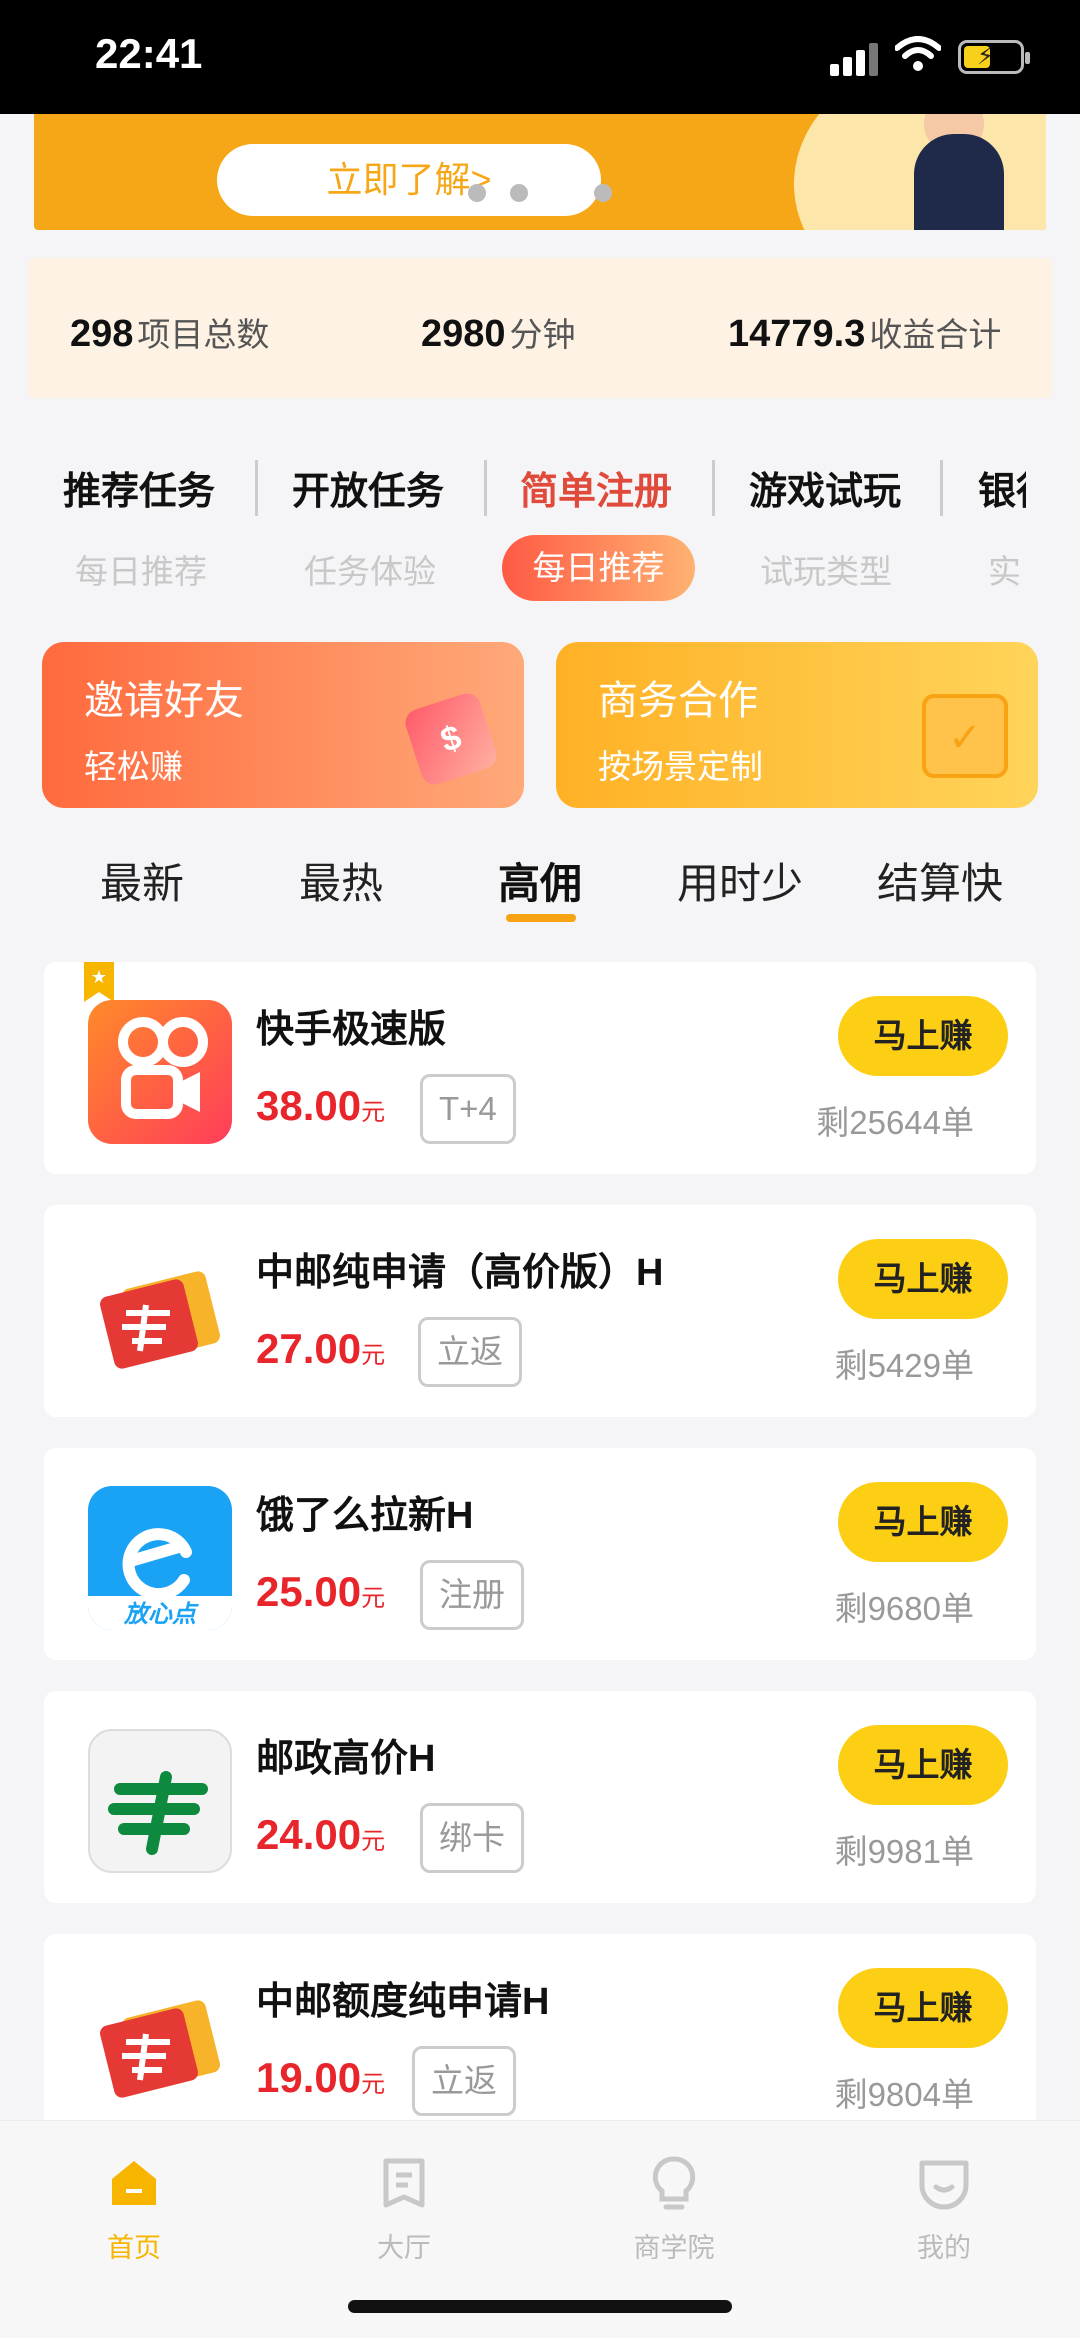 The image size is (1080, 2338). What do you see at coordinates (904, 1608) in the screenshot?
I see `task-remaining: 剩9680单` at bounding box center [904, 1608].